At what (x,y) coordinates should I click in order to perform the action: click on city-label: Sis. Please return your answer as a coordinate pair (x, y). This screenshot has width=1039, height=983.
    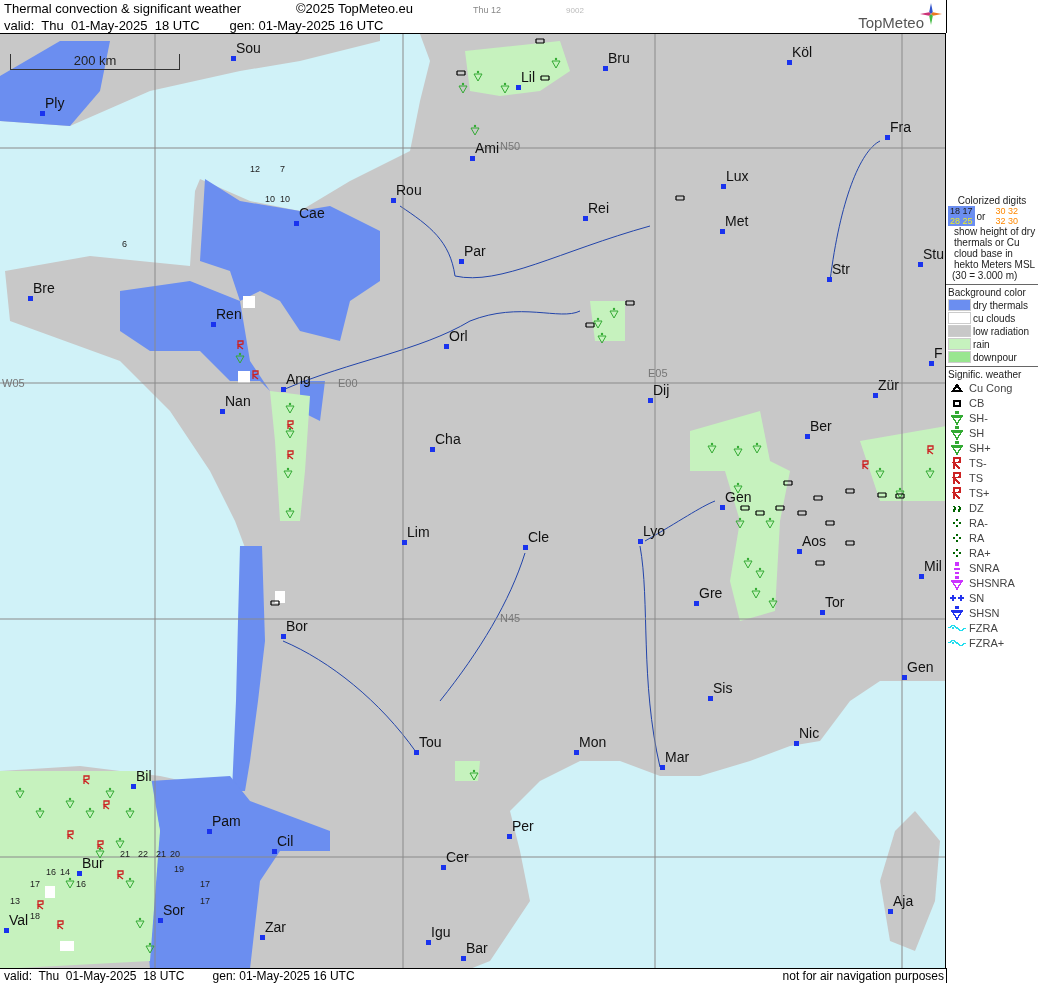
    Looking at the image, I should click on (723, 688).